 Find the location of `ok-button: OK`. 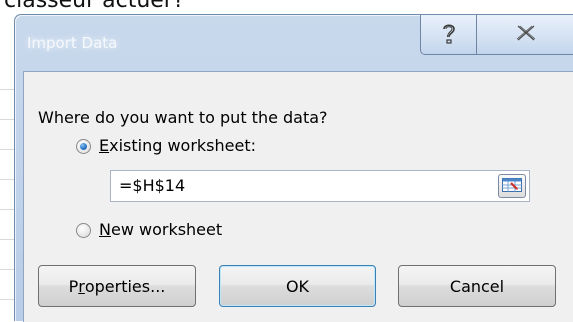

ok-button: OK is located at coordinates (297, 286).